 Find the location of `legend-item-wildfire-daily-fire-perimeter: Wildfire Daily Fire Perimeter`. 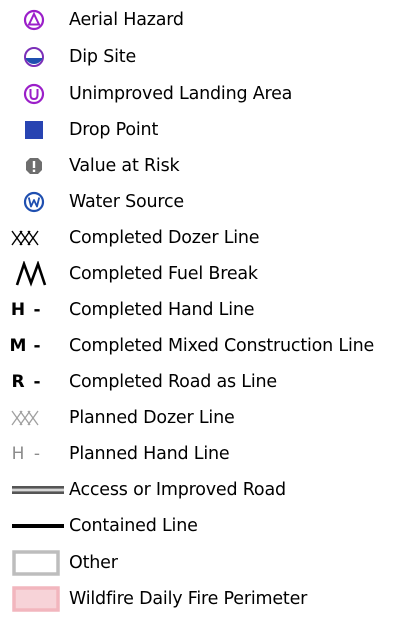

legend-item-wildfire-daily-fire-perimeter: Wildfire Daily Fire Perimeter is located at coordinates (198, 599).